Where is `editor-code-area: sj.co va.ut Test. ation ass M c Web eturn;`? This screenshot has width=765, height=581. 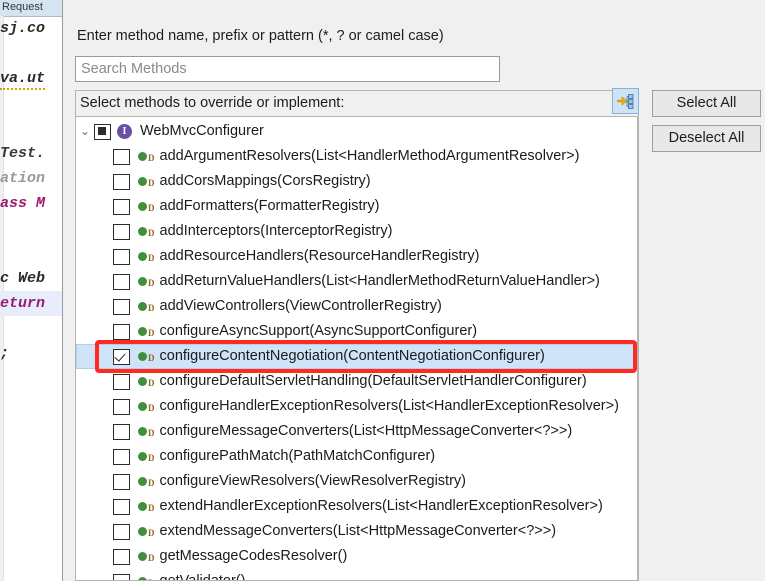
editor-code-area: sj.co va.ut Test. ation ass M c Web eturn; is located at coordinates (35, 298).